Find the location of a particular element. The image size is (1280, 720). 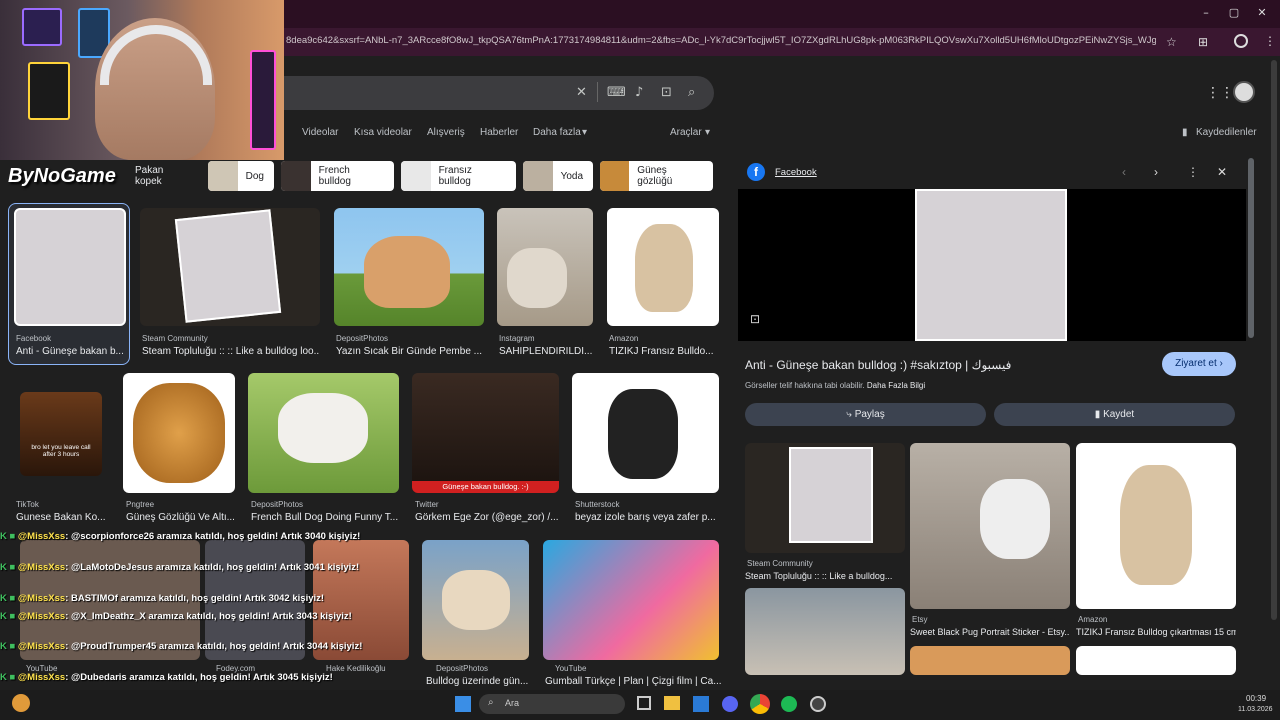

search-input is located at coordinates (499, 93).